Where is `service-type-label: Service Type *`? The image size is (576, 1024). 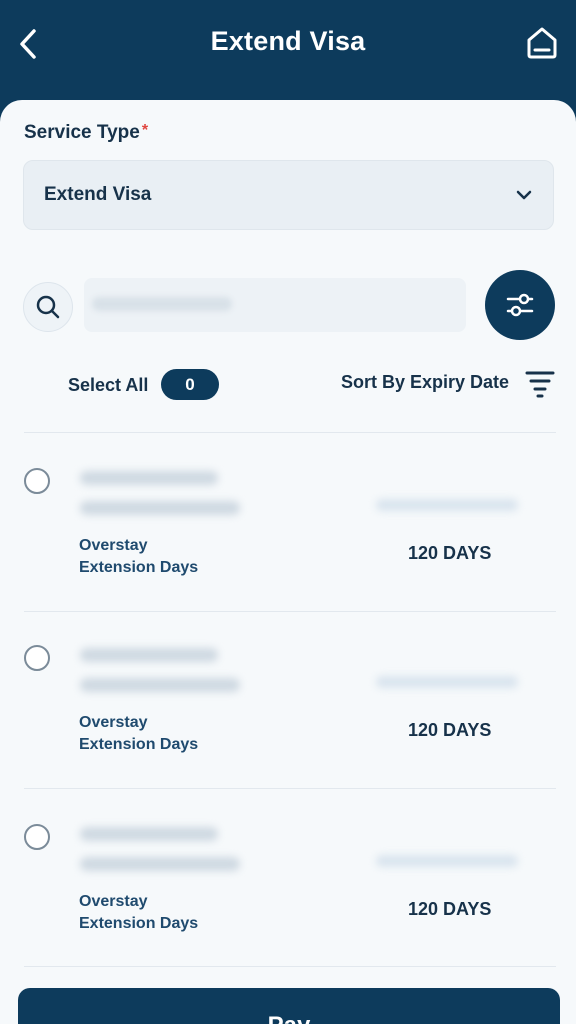
service-type-label: Service Type * is located at coordinates (86, 133).